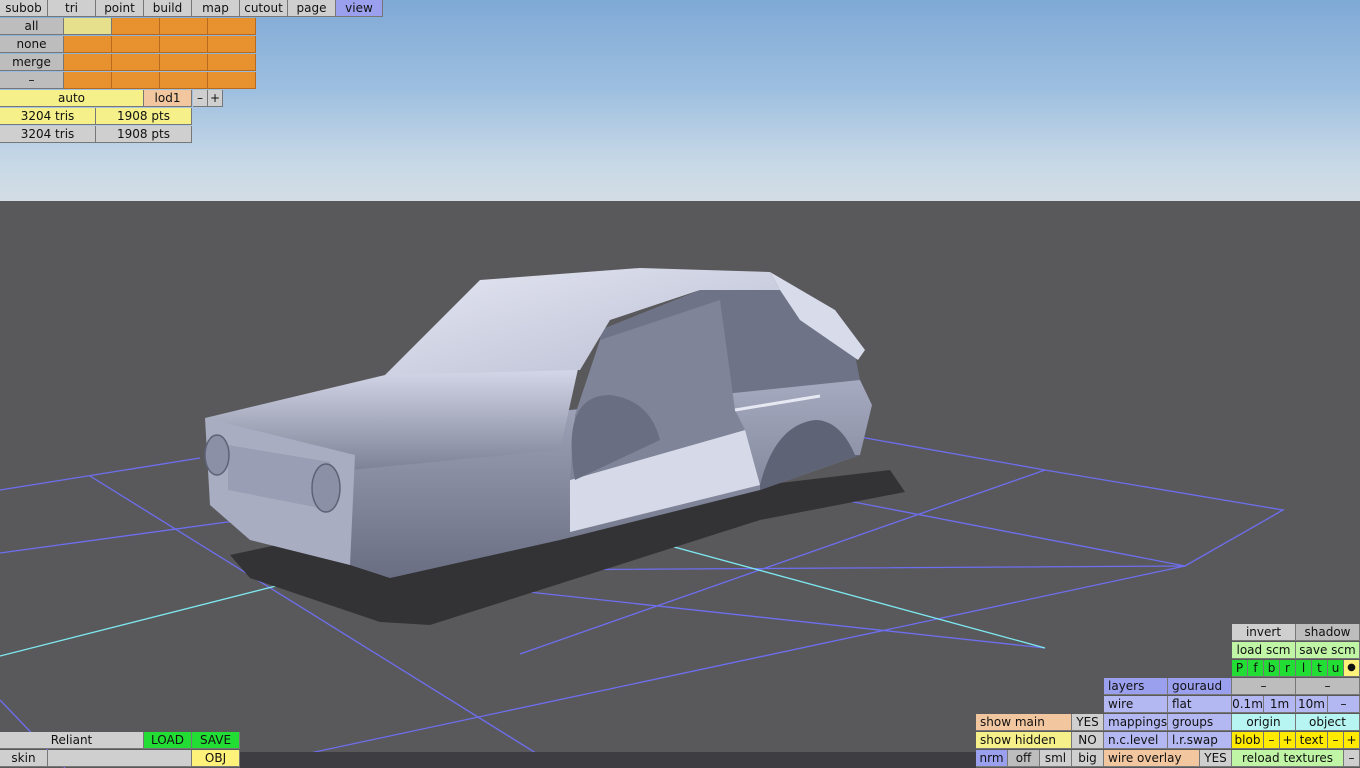 The height and width of the screenshot is (768, 1360). What do you see at coordinates (120, 8) in the screenshot?
I see `tab-point: point` at bounding box center [120, 8].